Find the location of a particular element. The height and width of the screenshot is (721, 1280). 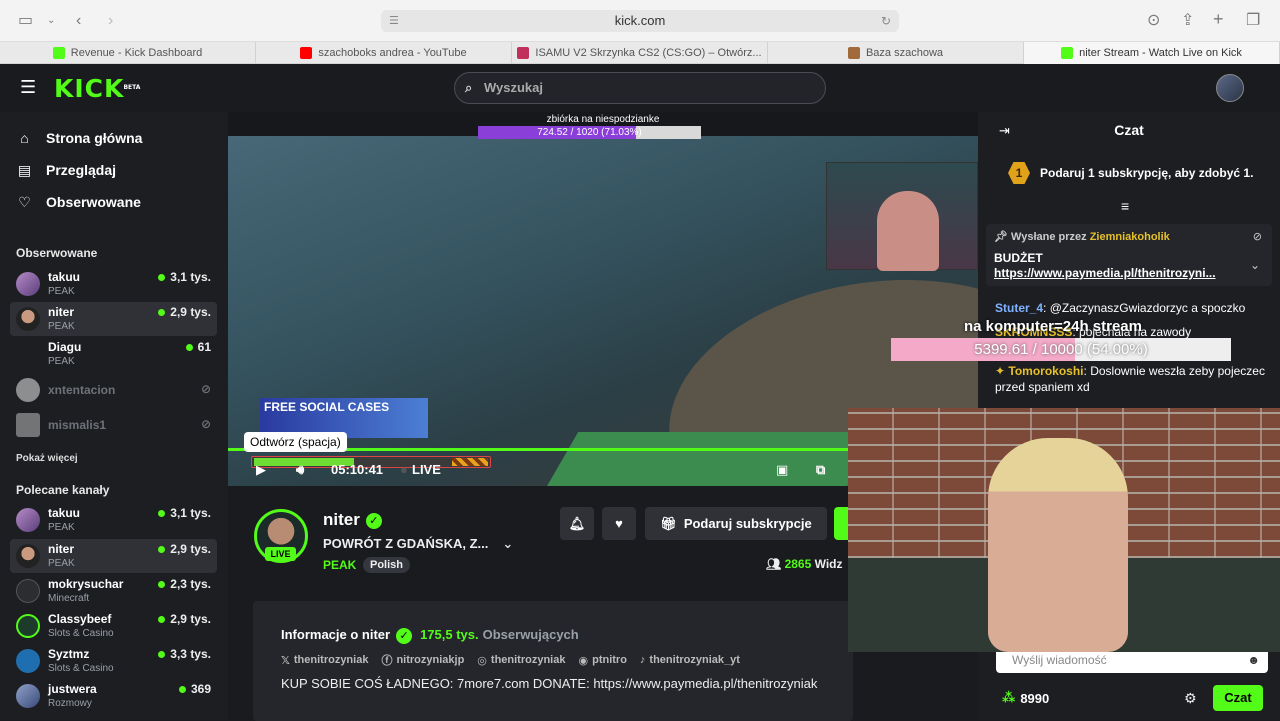

search-placeholder: Wyszukaj is located at coordinates (514, 87).